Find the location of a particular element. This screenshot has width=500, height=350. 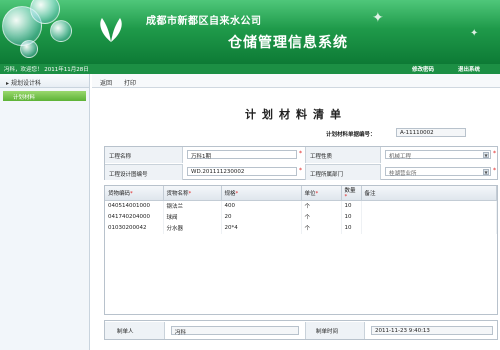

bubble-decoration is located at coordinates (45, 32).